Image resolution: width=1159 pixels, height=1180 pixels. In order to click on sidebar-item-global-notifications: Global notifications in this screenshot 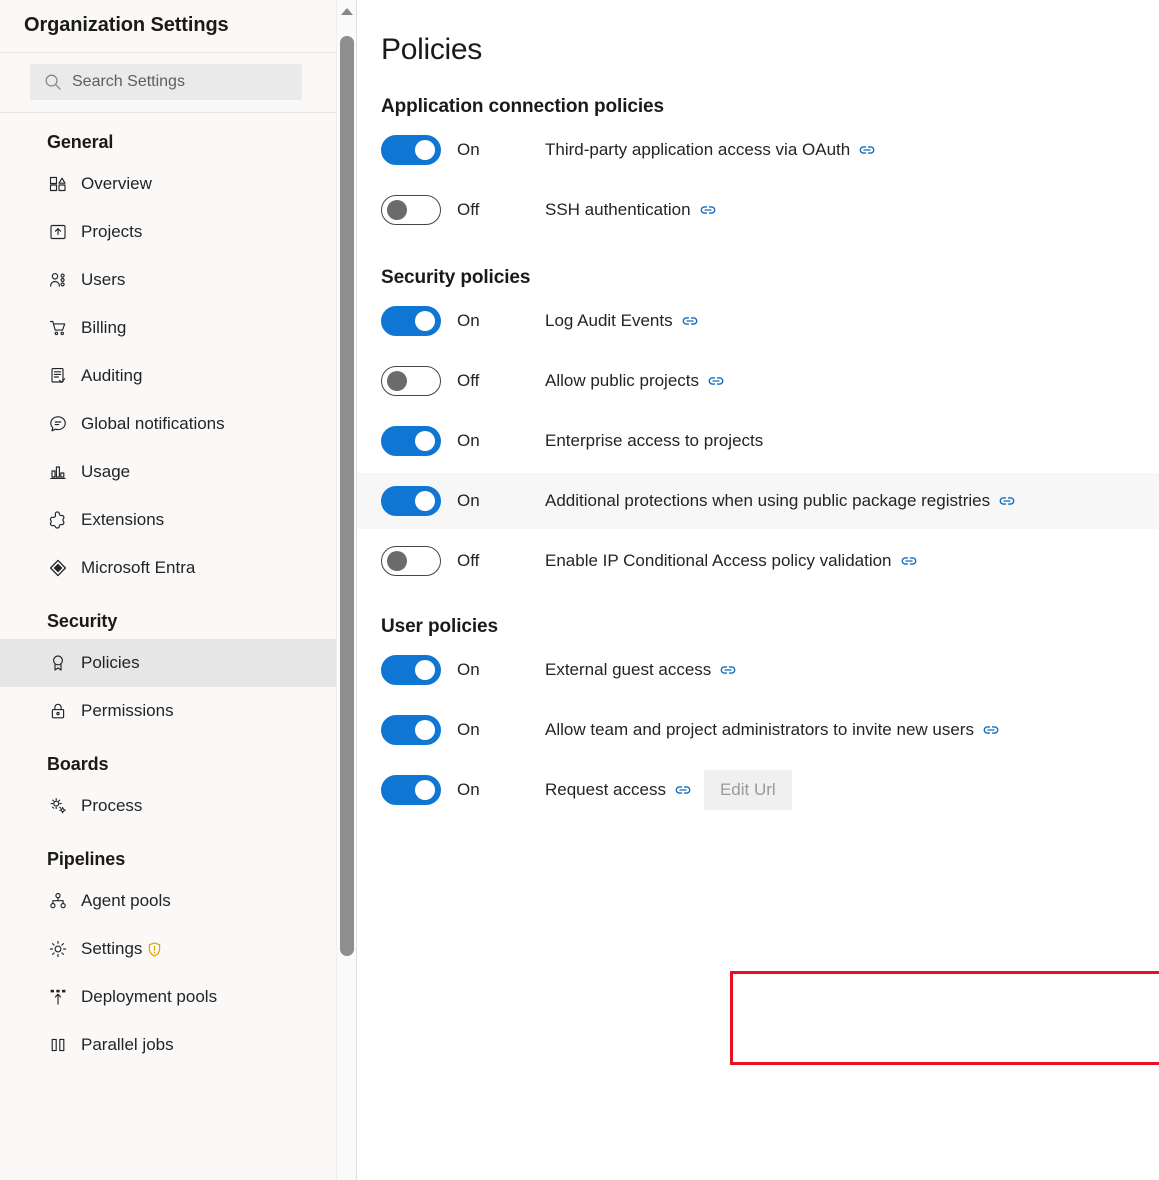, I will do `click(168, 424)`.